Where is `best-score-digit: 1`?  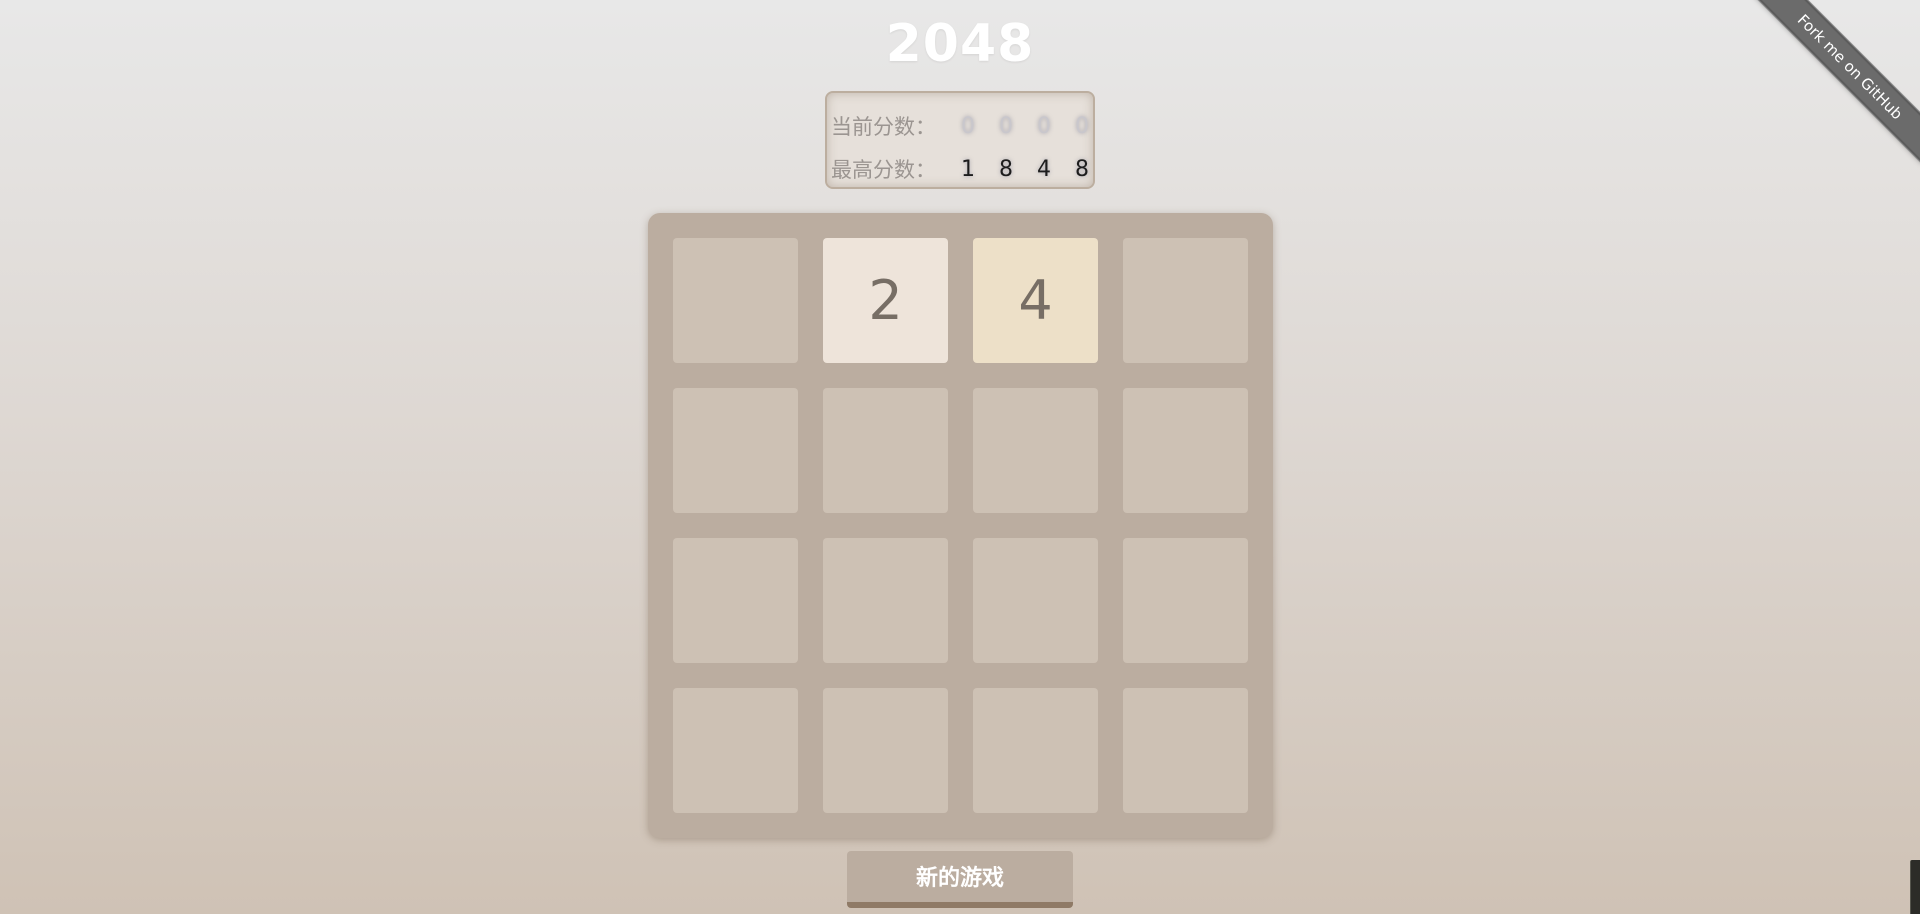
best-score-digit: 1 is located at coordinates (968, 169).